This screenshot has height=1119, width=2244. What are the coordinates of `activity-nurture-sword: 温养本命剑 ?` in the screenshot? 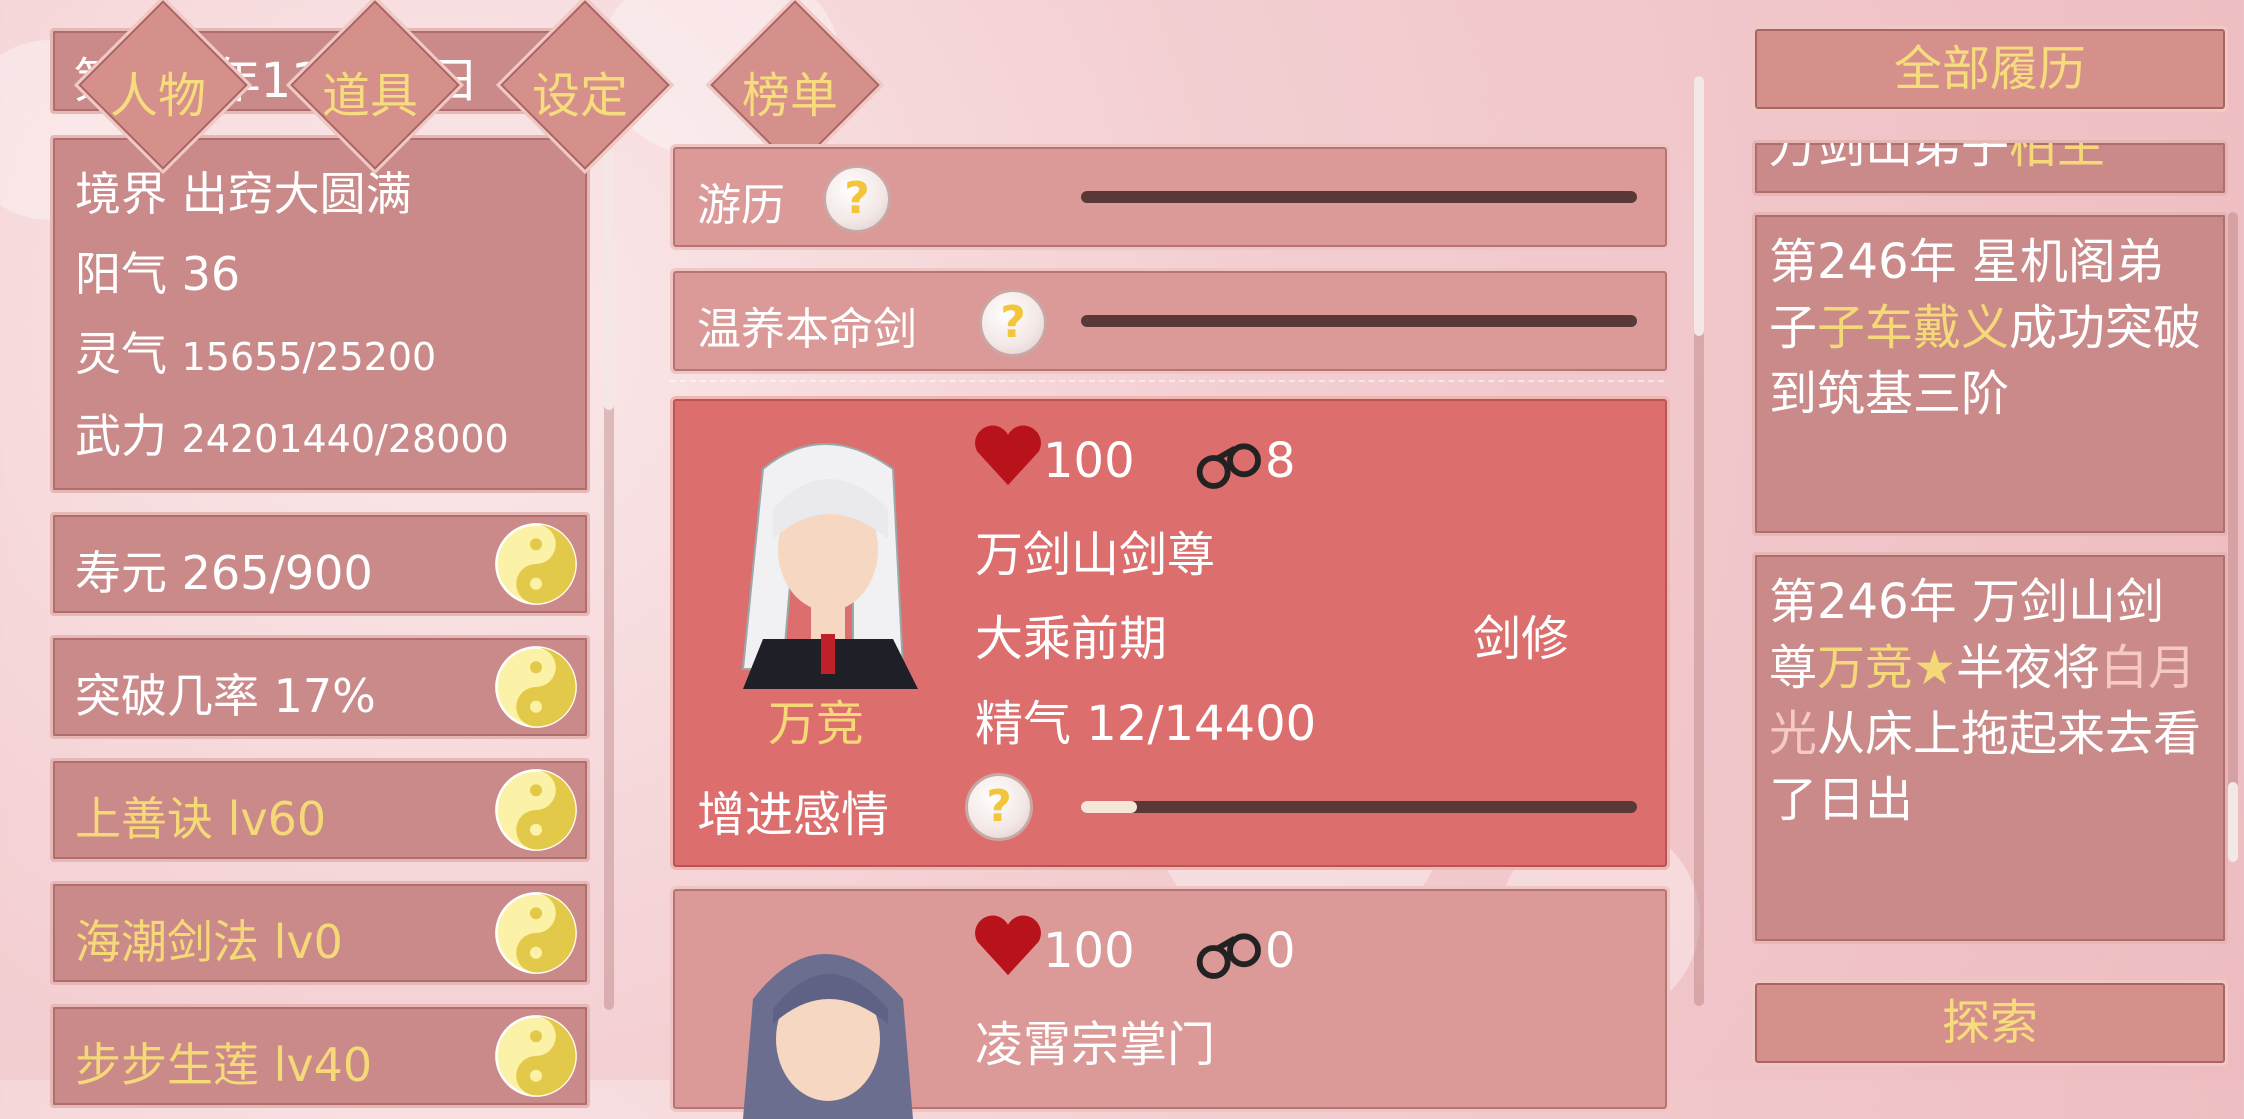 It's located at (1170, 321).